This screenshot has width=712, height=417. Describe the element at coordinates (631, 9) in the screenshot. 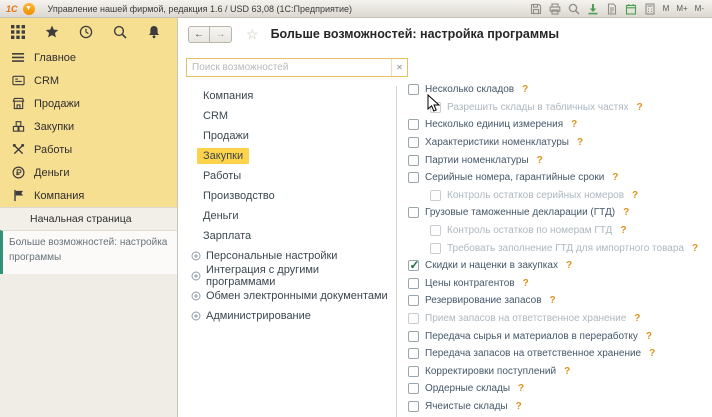

I see `calendar-icon` at that location.